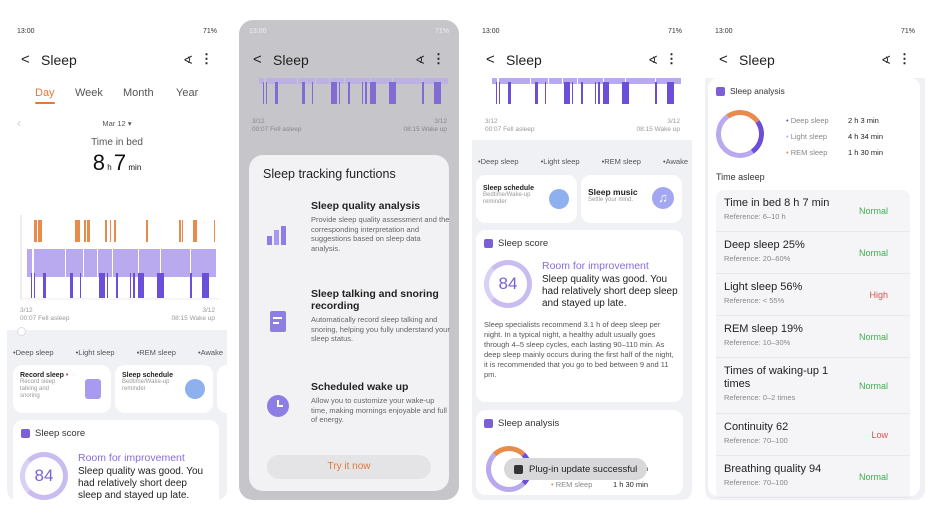  Describe the element at coordinates (222, 389) in the screenshot. I see `next-card` at that location.